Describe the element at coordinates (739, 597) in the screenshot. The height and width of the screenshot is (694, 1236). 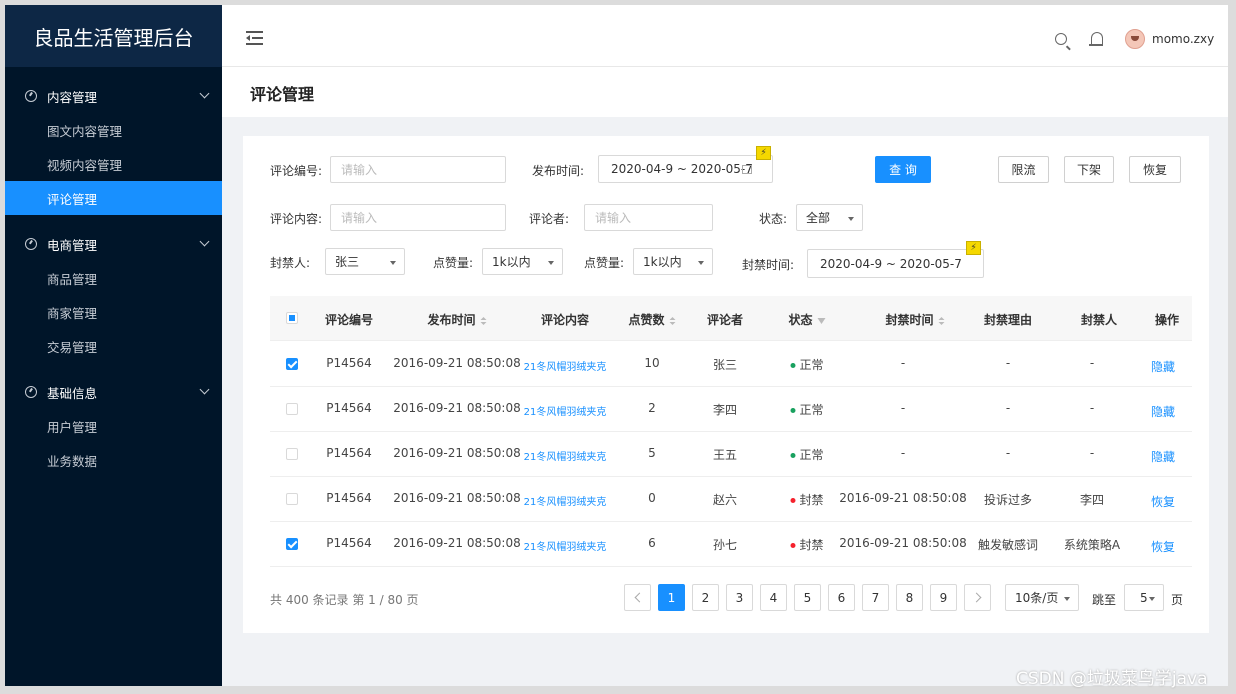
I see `page-button: 3` at that location.